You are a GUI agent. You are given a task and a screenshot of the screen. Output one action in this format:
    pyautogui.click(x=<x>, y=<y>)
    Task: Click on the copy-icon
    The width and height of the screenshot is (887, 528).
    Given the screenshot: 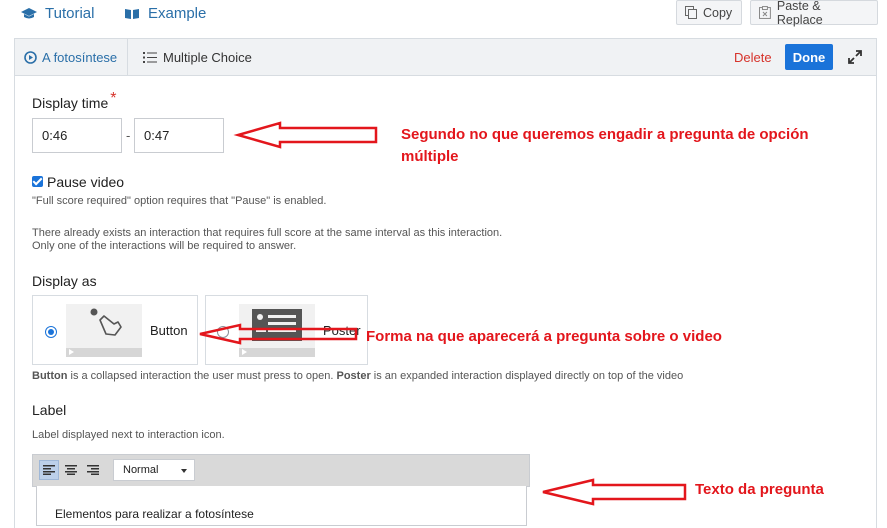 What is the action you would take?
    pyautogui.click(x=691, y=12)
    